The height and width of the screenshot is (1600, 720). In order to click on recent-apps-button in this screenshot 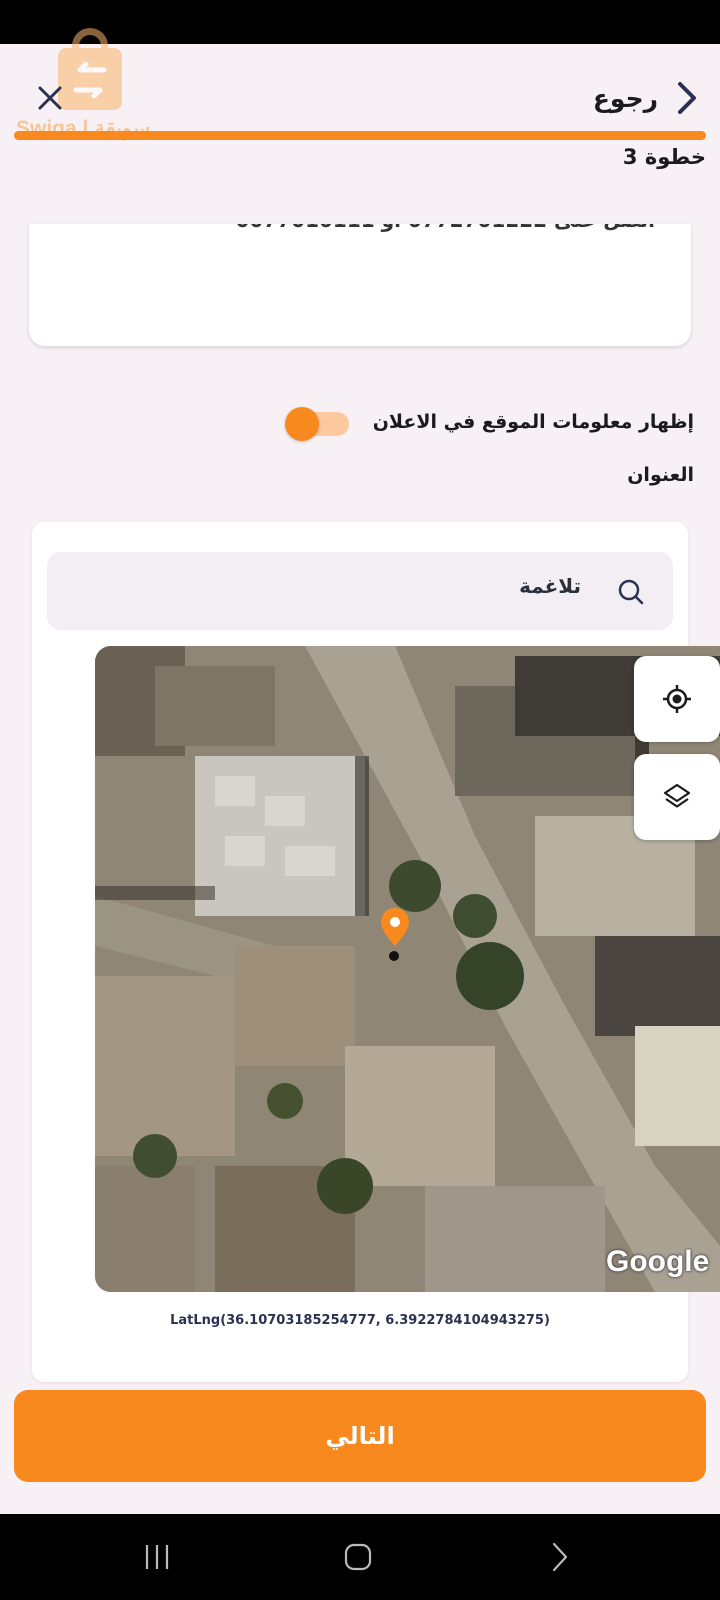, I will do `click(157, 1557)`.